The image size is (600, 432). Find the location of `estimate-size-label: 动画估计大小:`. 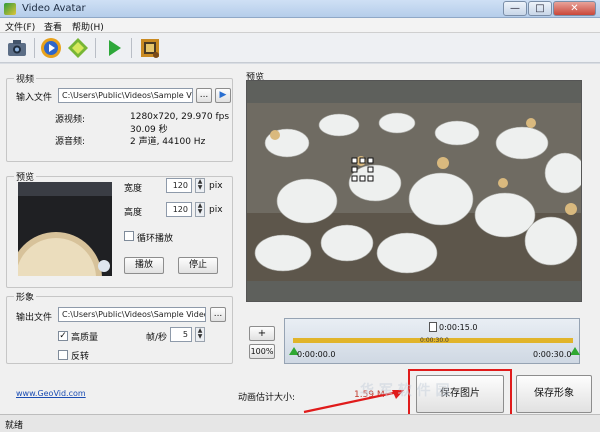

estimate-size-label: 动画估计大小: is located at coordinates (267, 398).